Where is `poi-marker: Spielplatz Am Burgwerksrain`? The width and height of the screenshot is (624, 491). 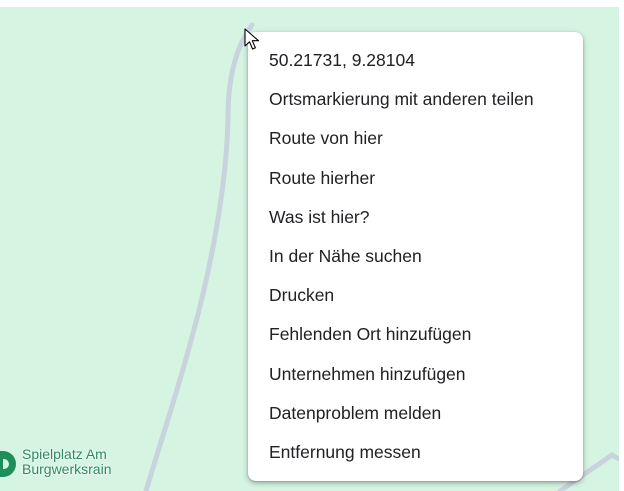
poi-marker: Spielplatz Am Burgwerksrain is located at coordinates (55, 462).